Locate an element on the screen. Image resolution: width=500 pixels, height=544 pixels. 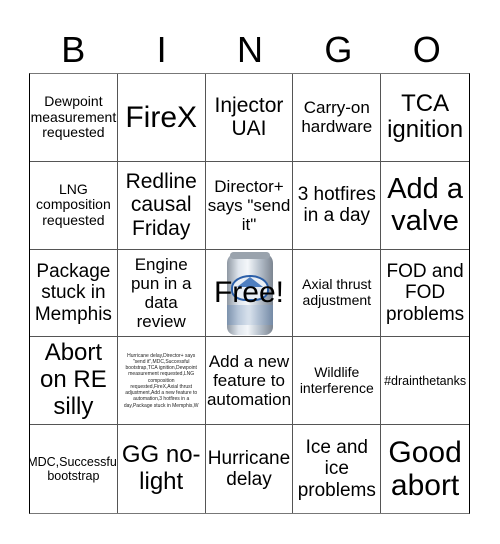
bingo-cell: Director+ says "send it" is located at coordinates (249, 205).